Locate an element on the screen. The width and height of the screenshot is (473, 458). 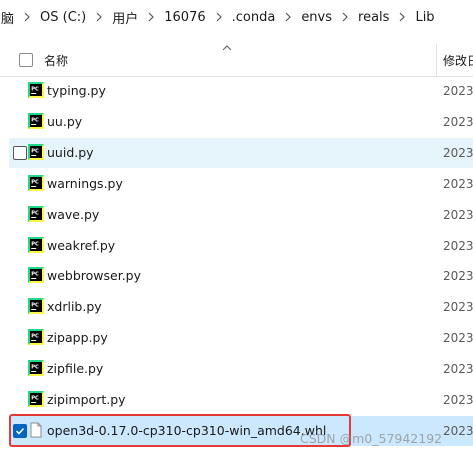
breadcrumb-item: 脑 is located at coordinates (8, 17).